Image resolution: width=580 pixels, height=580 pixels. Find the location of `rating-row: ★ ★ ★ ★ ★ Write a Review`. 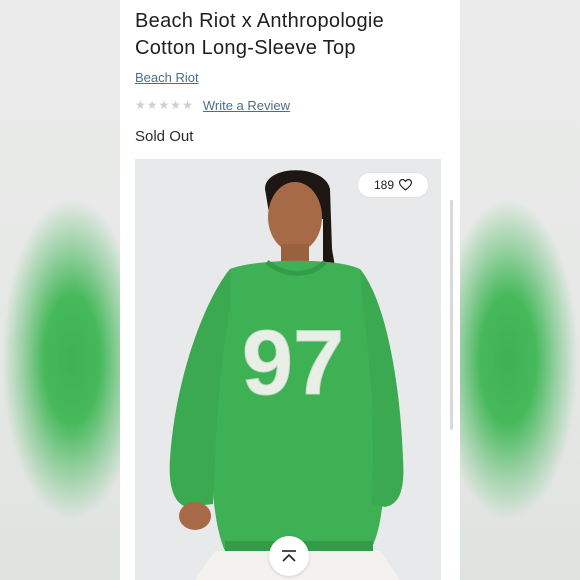

rating-row: ★ ★ ★ ★ ★ Write a Review is located at coordinates (212, 105).